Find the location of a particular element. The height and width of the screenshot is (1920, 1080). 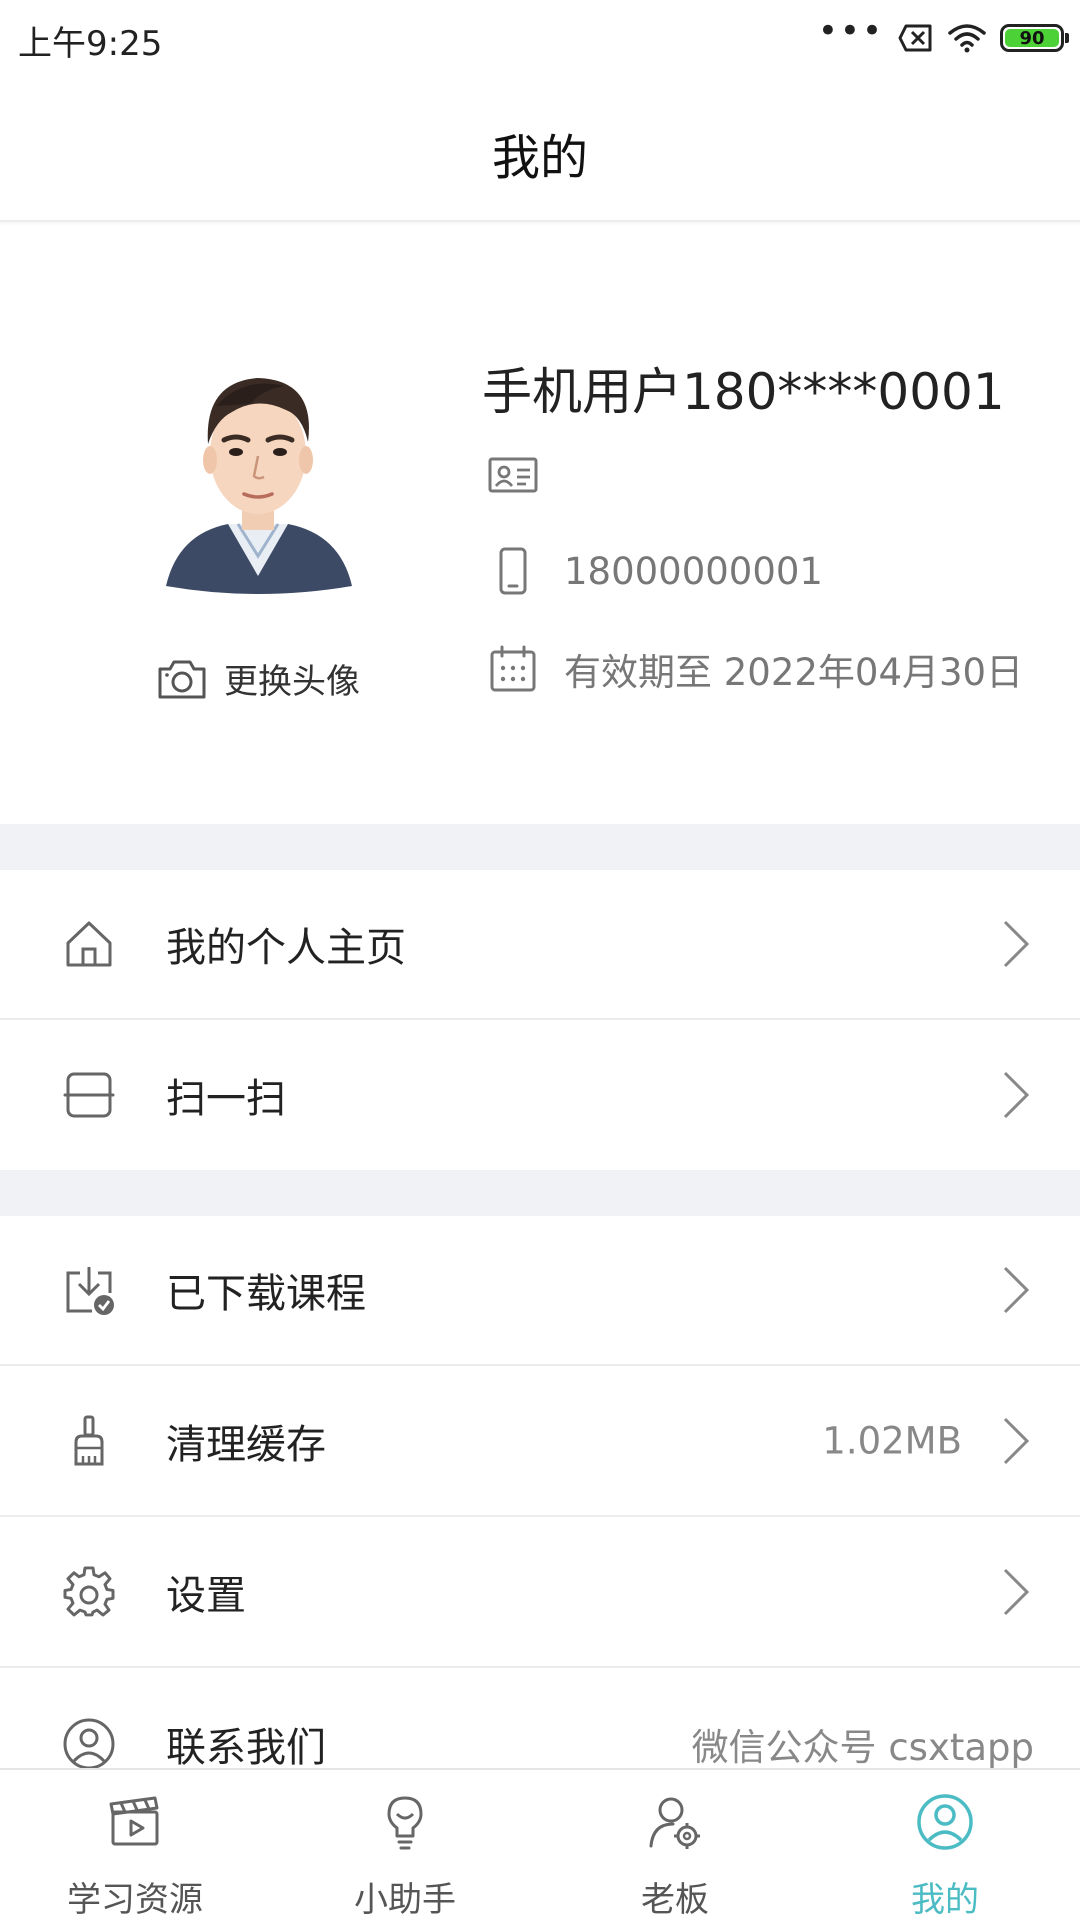

menu-label-contact: 联系我们 is located at coordinates (246, 1748).